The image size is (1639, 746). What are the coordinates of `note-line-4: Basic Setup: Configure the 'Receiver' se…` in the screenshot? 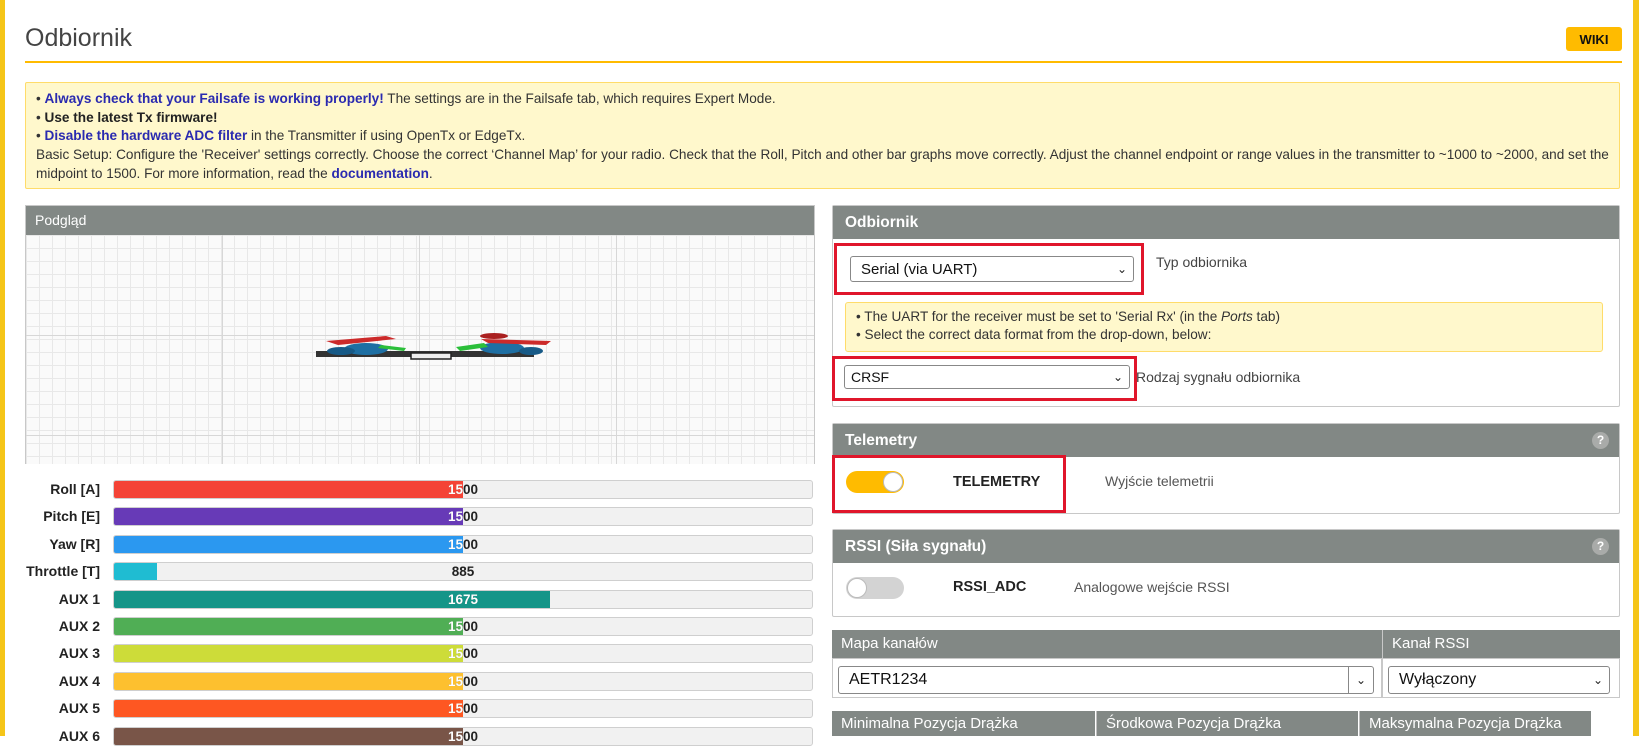 It's located at (822, 164).